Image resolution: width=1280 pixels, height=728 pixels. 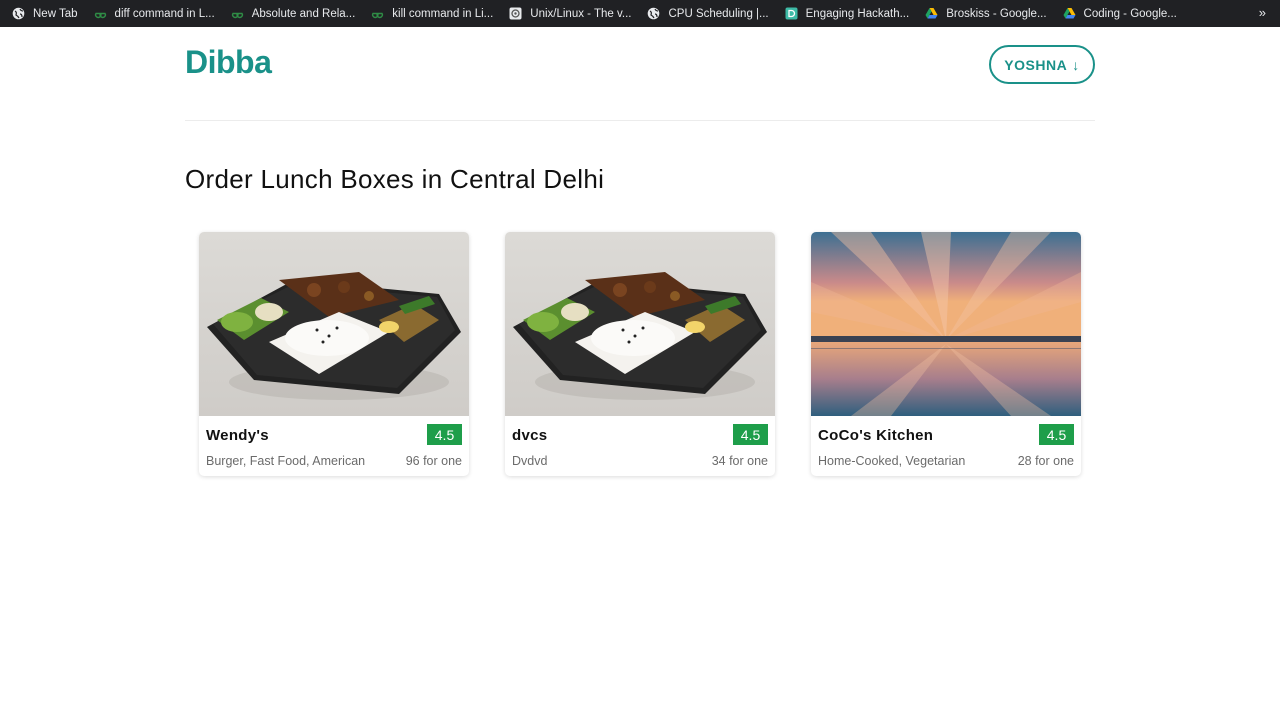 I want to click on restaurant-card: dvcs 4.5 Dvdvd 34 for one, so click(x=640, y=354).